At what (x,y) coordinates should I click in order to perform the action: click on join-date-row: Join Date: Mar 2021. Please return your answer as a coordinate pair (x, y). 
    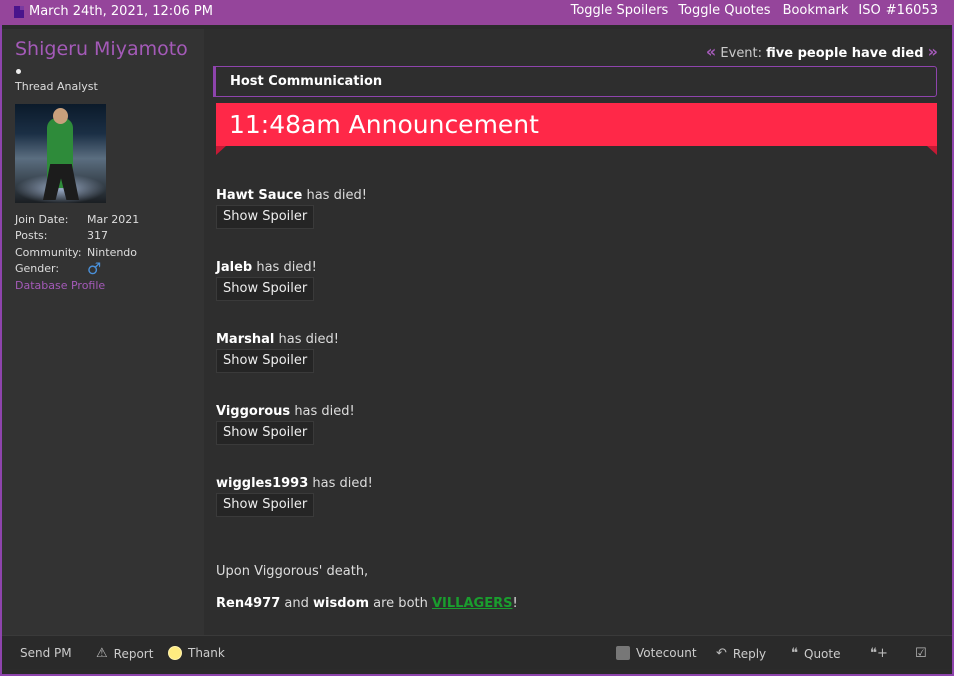
    Looking at the image, I should click on (77, 219).